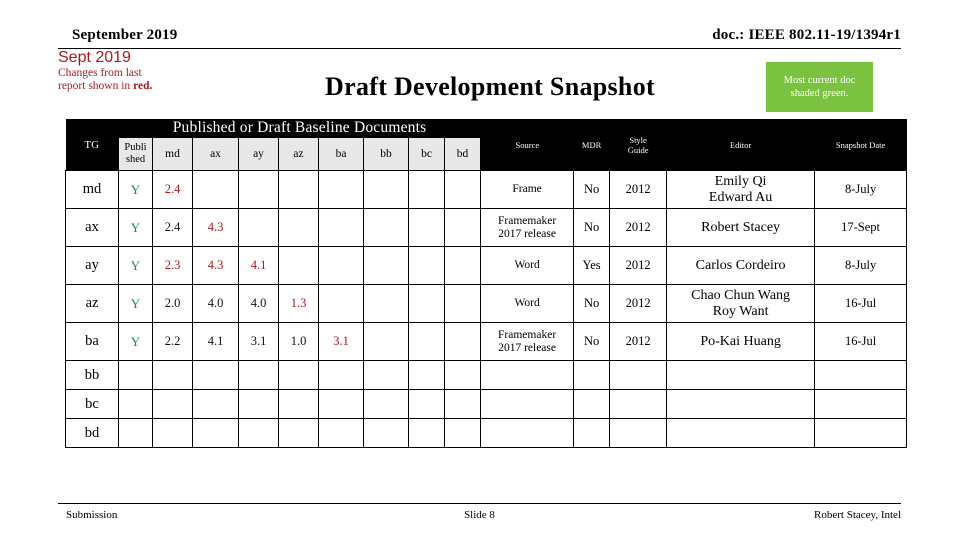  Describe the element at coordinates (479, 503) in the screenshot. I see `footer-divider` at that location.